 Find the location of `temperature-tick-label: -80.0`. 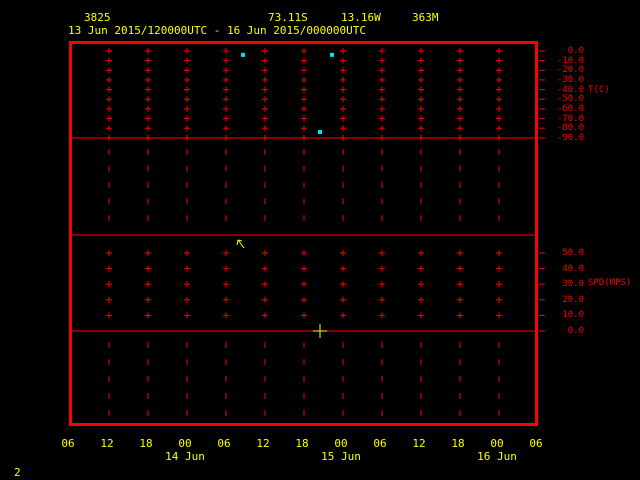

temperature-tick-label: -80.0 is located at coordinates (570, 128).